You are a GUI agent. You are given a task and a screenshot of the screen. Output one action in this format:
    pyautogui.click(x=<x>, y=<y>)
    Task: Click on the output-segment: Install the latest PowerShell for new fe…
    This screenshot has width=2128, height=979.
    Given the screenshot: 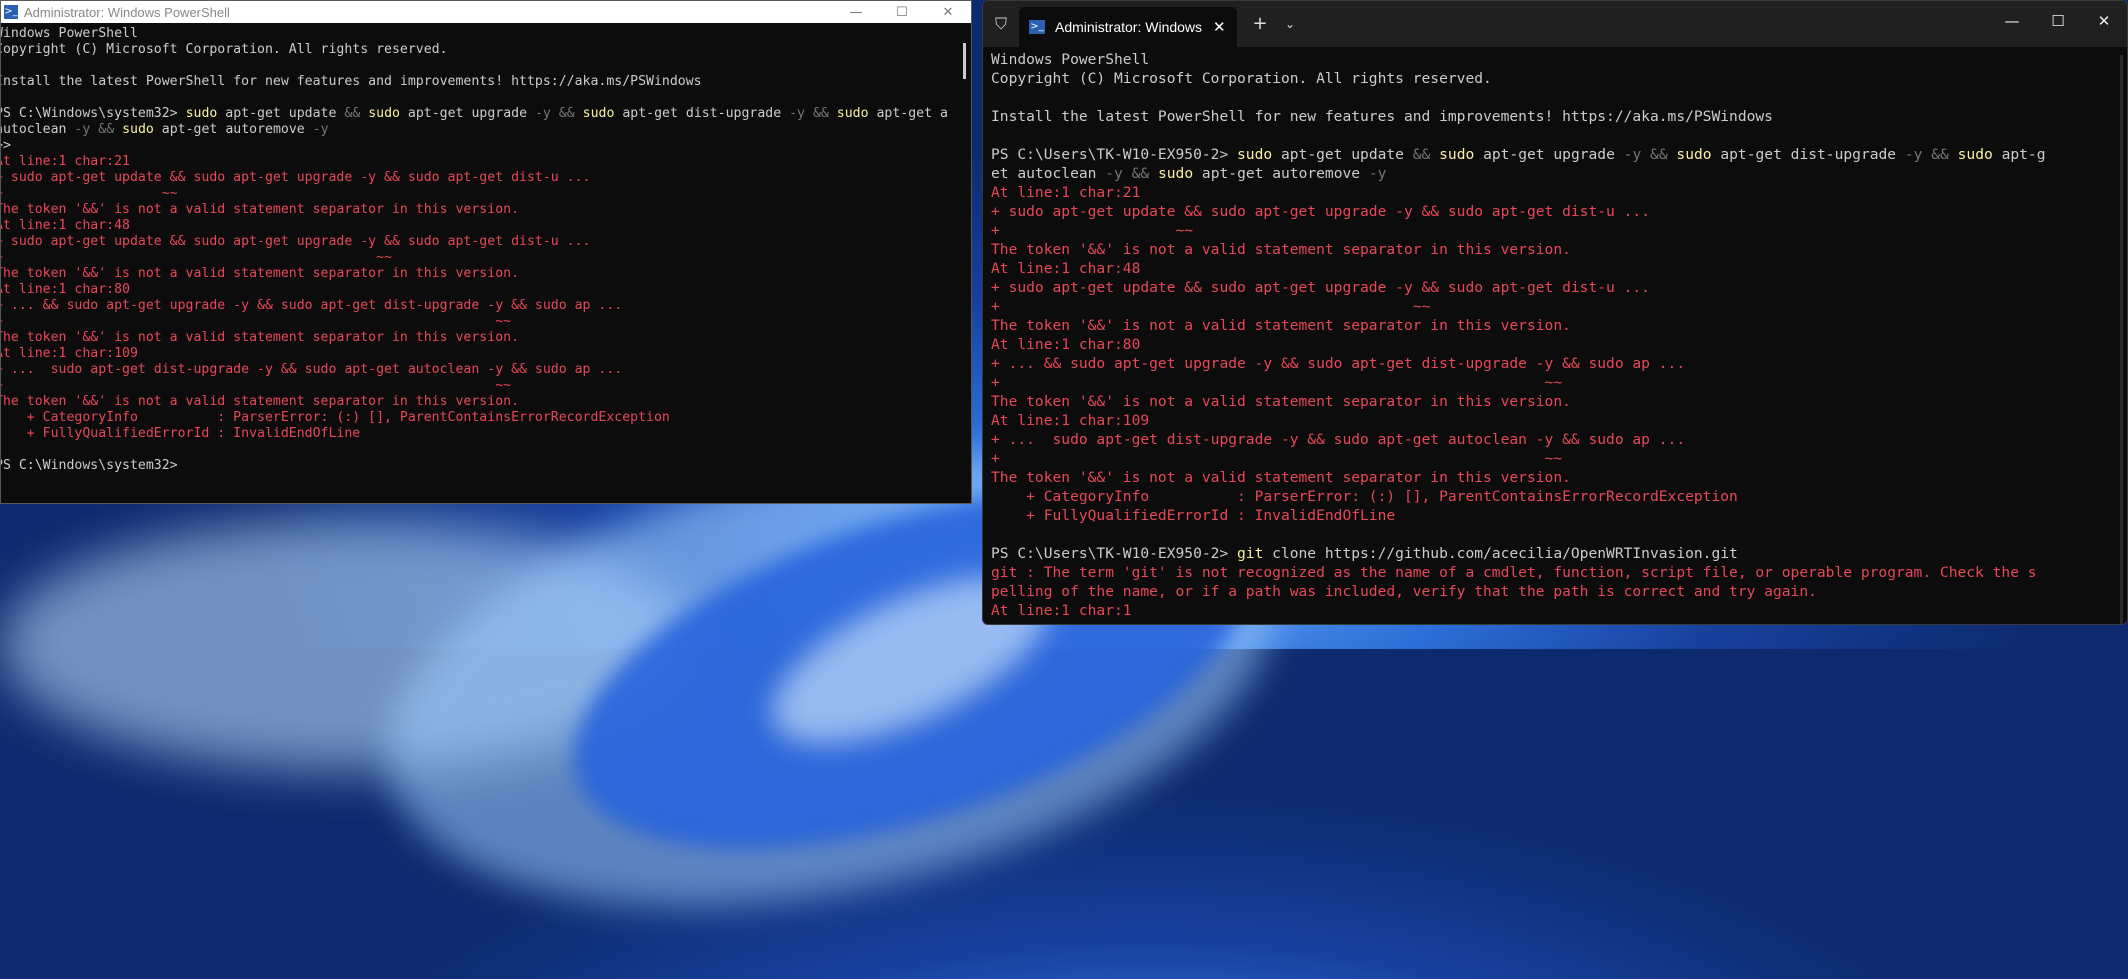 What is the action you would take?
    pyautogui.click(x=351, y=81)
    